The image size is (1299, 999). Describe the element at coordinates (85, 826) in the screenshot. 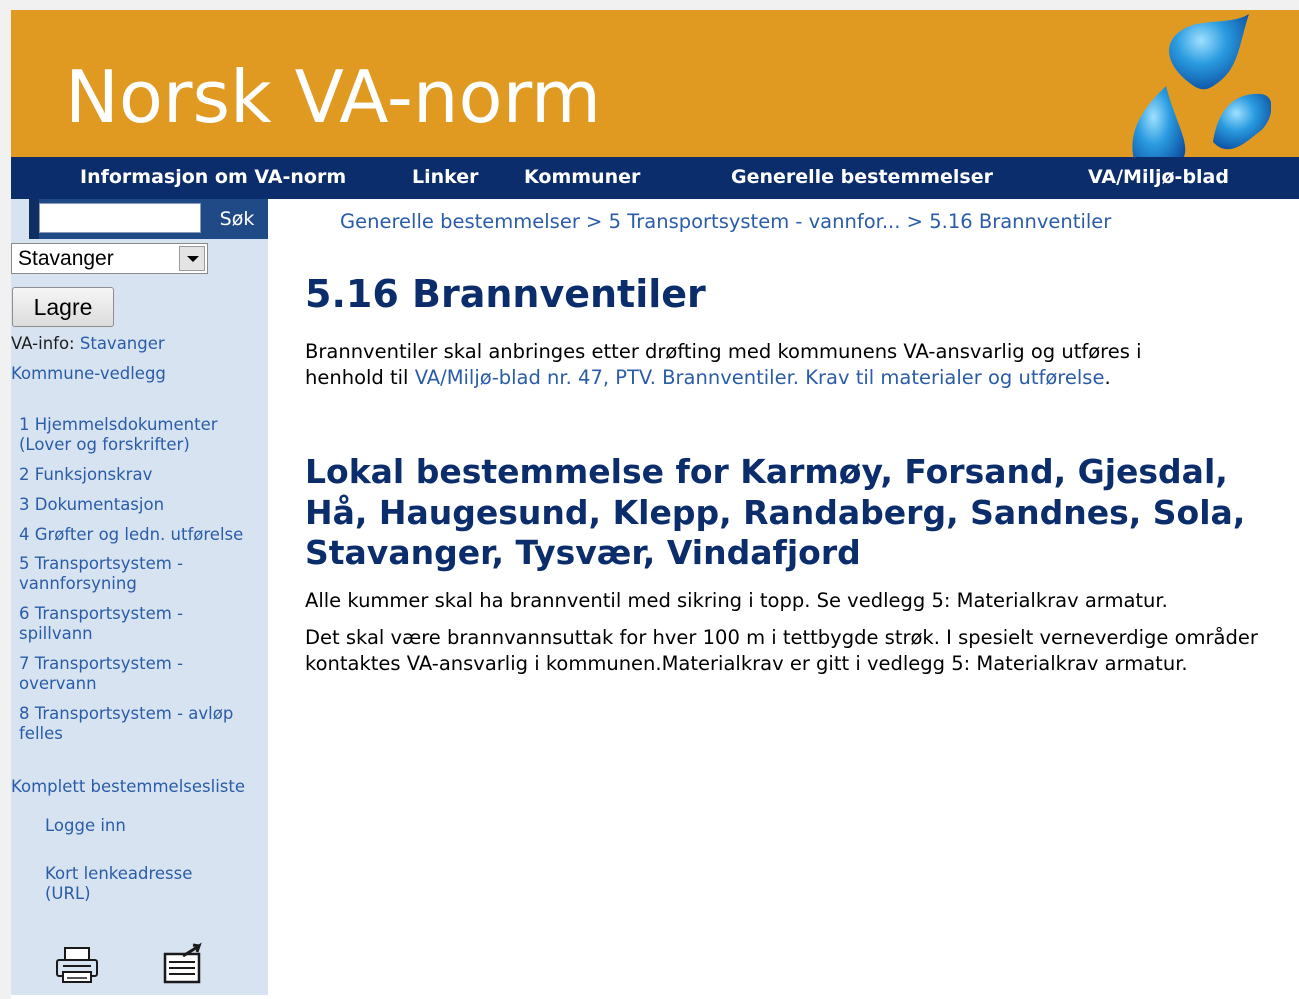

I see `login-link: Logge inn` at that location.